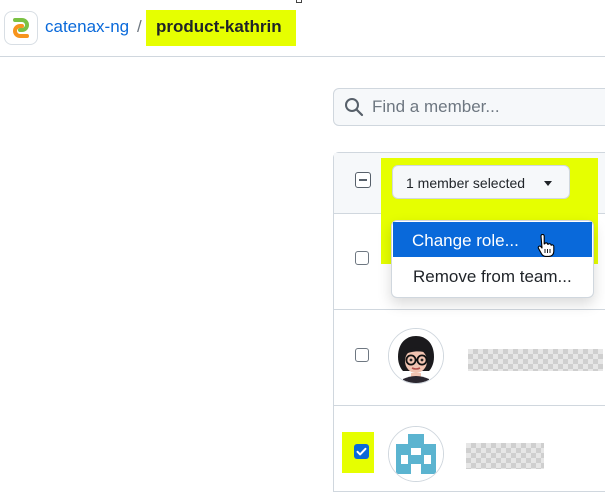 This screenshot has height=492, width=605. Describe the element at coordinates (363, 180) in the screenshot. I see `minus-square-icon` at that location.